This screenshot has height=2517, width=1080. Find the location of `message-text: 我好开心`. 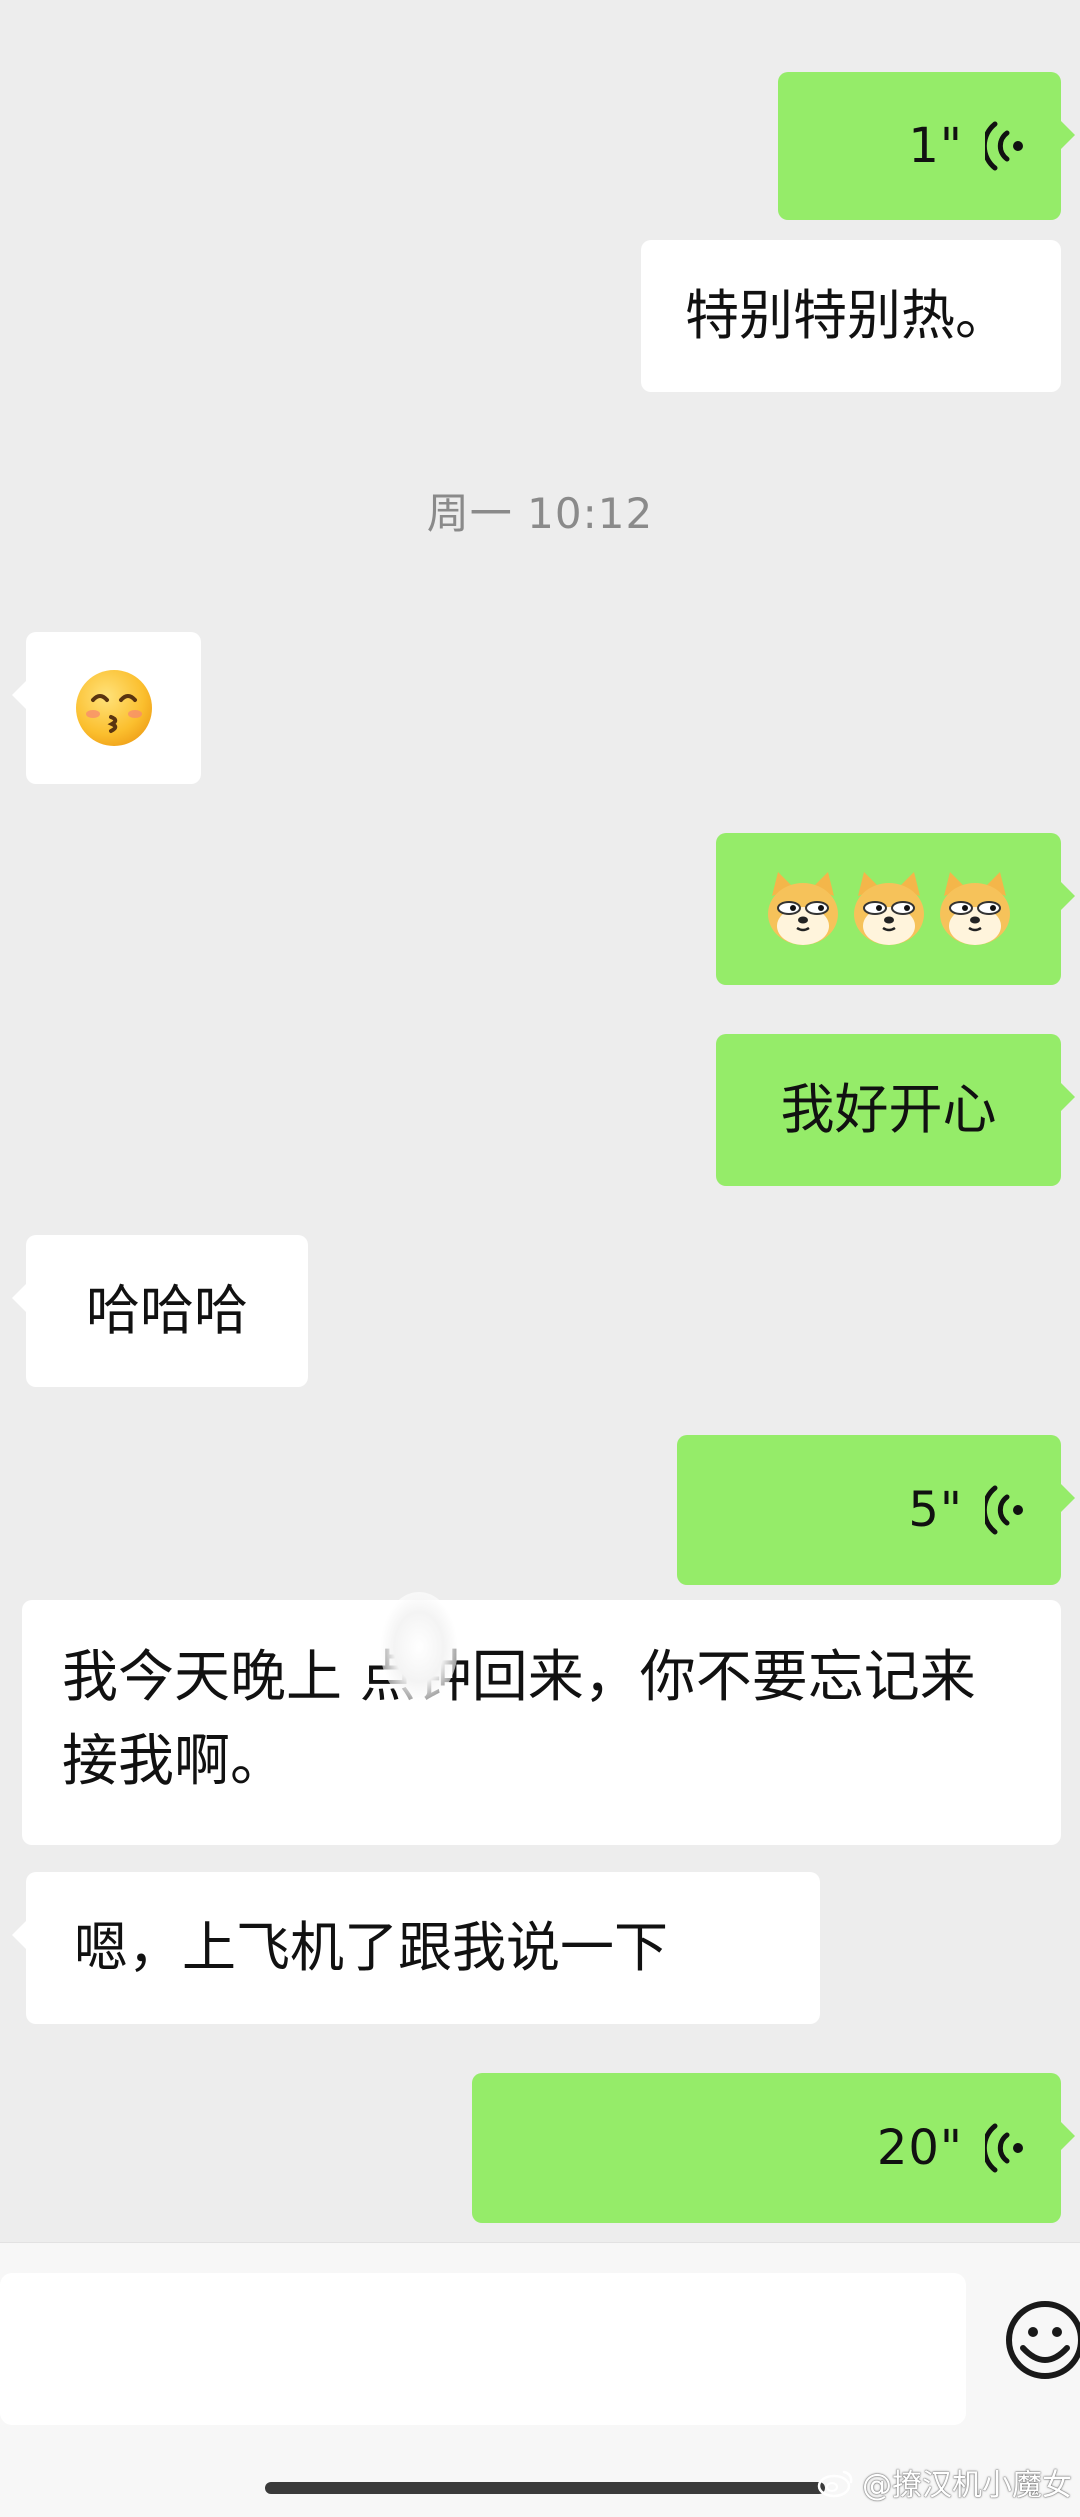

message-text: 我好开心 is located at coordinates (888, 1109).